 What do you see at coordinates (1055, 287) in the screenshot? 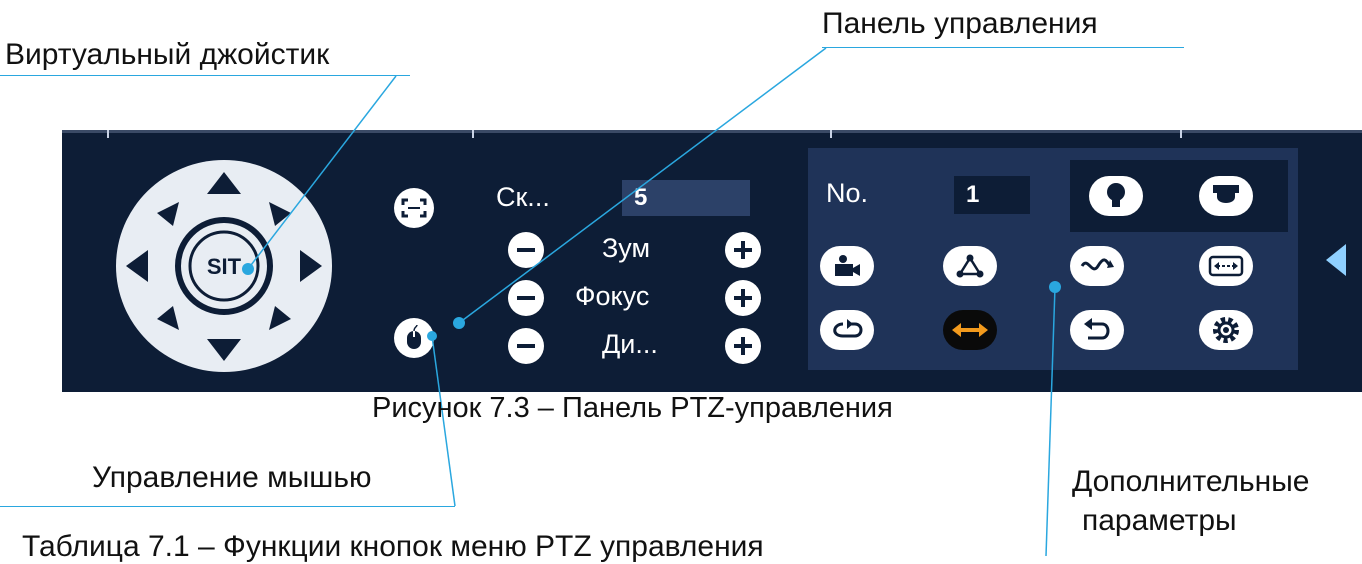
I see `extra-params-leader-dot` at bounding box center [1055, 287].